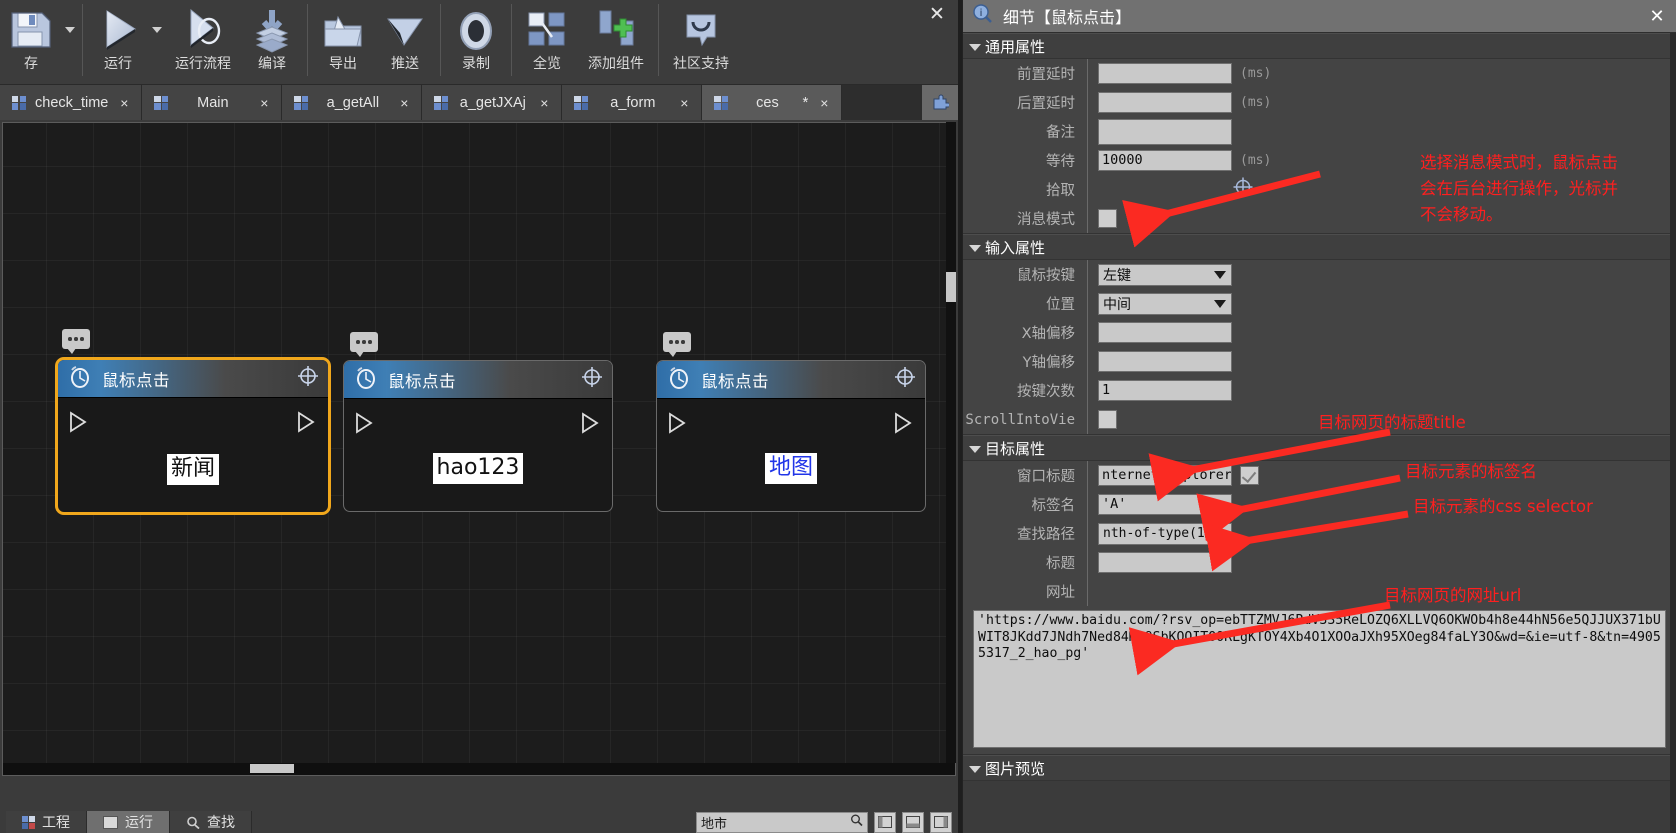 This screenshot has width=1676, height=833. I want to click on flow-node-1: 鼠标点击 新闻, so click(193, 422).